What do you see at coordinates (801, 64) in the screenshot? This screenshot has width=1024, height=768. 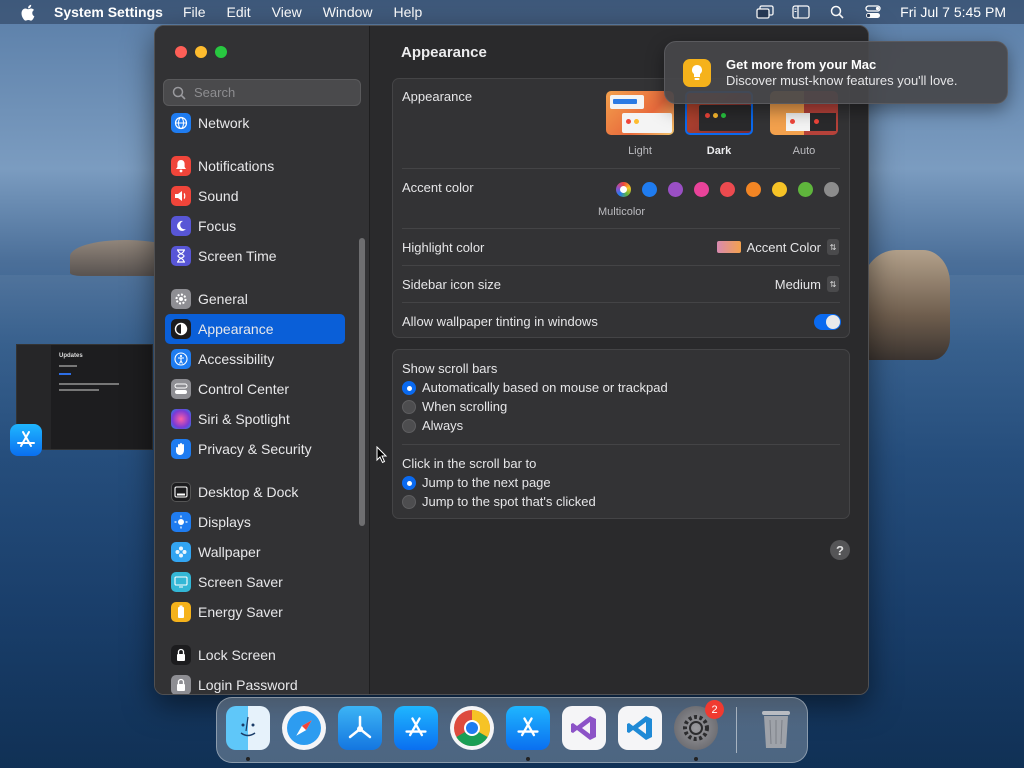 I see `notification-title: Get more from your Mac` at bounding box center [801, 64].